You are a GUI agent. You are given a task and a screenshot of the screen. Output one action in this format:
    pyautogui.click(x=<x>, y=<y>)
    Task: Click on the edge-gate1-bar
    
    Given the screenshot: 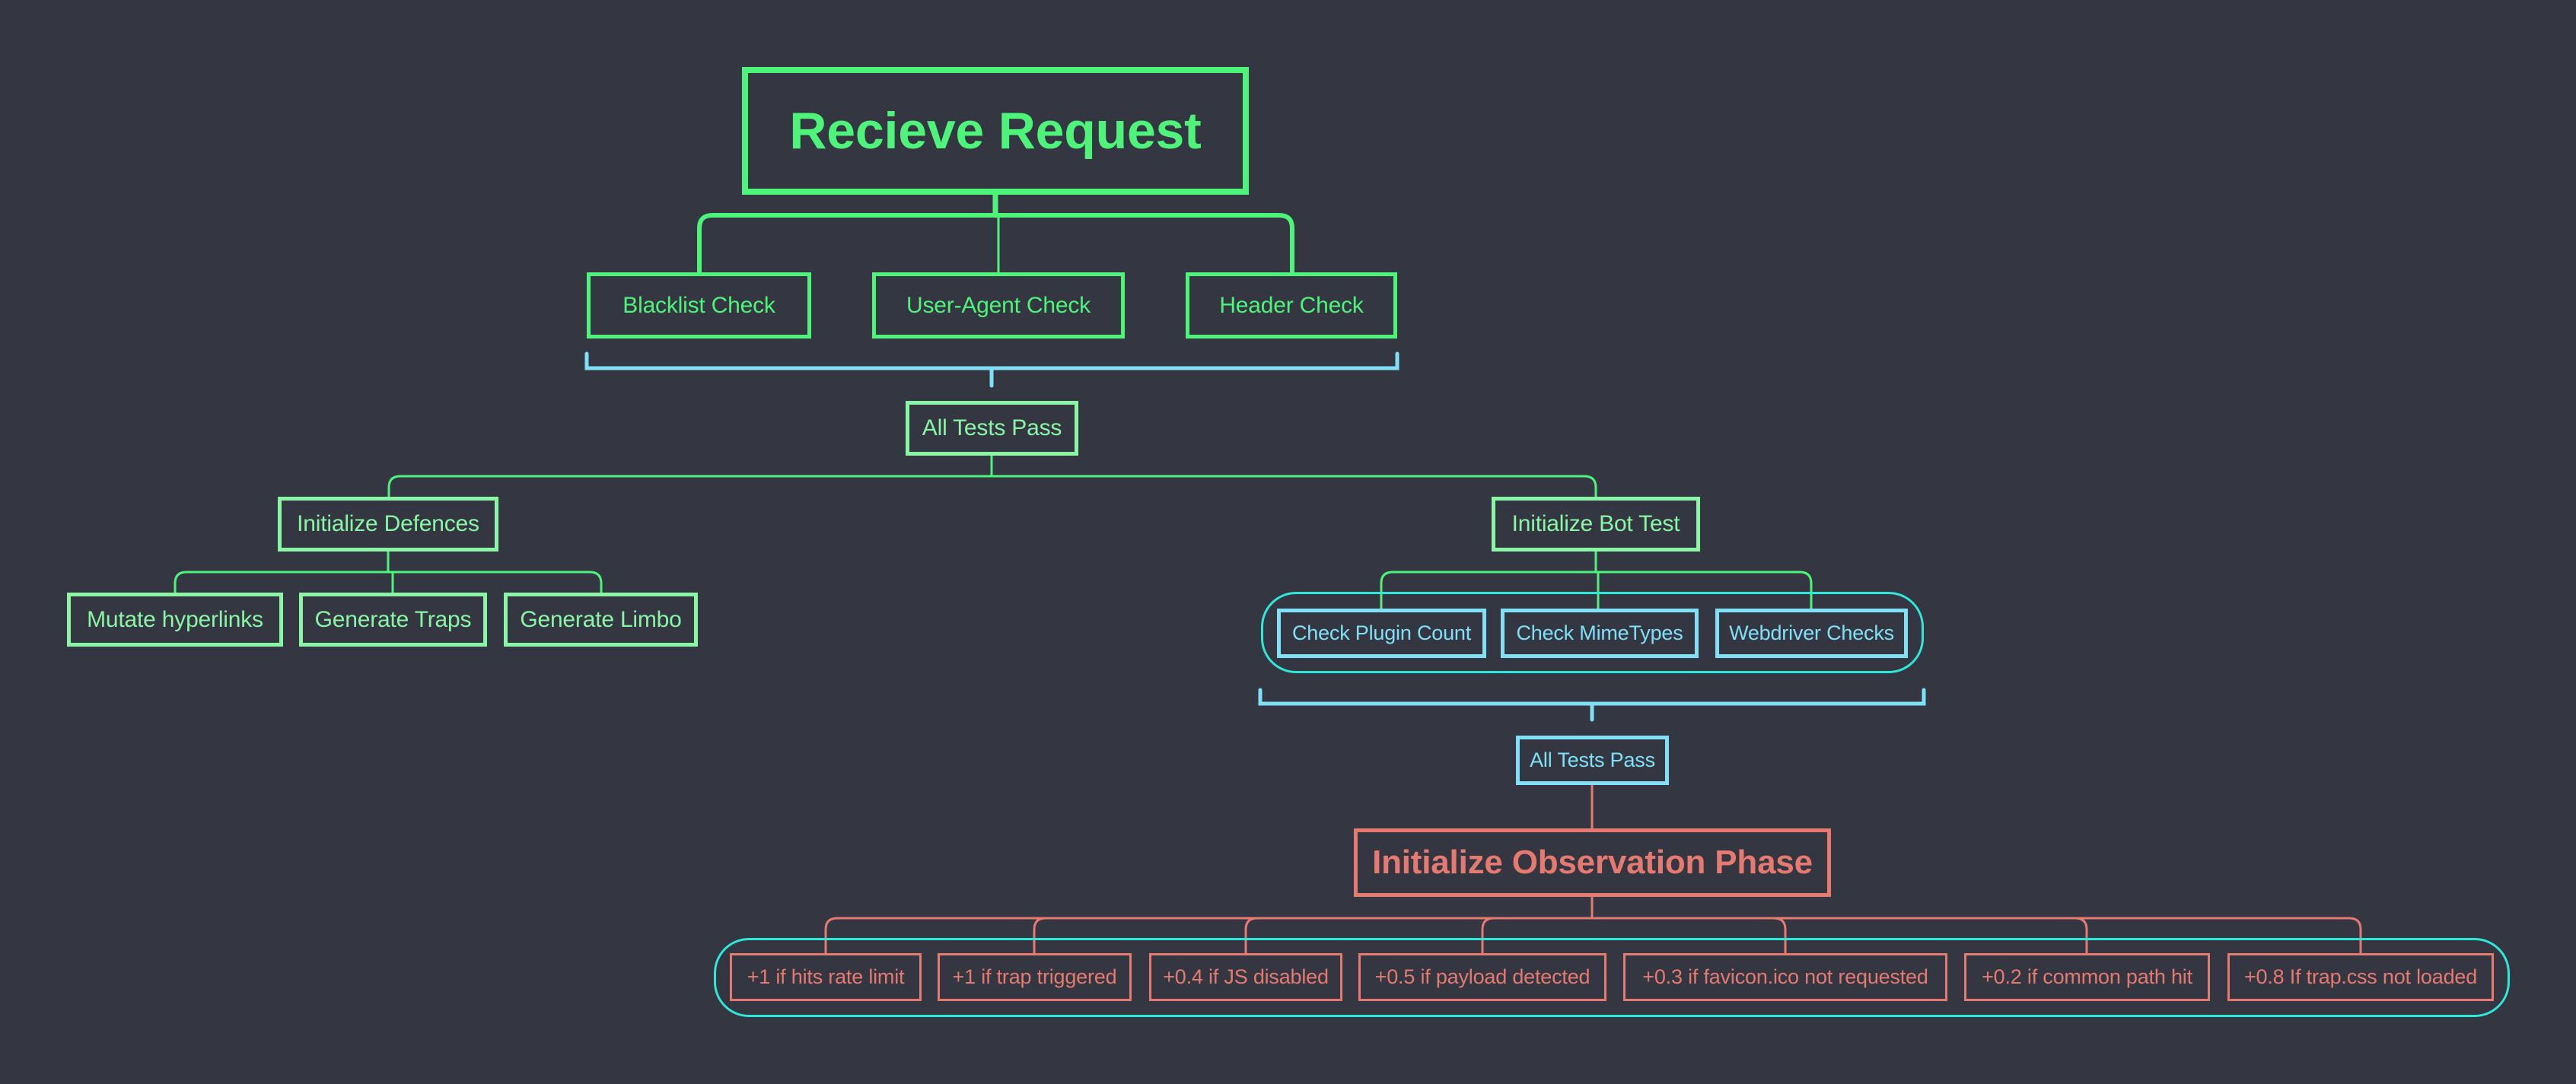 What is the action you would take?
    pyautogui.click(x=992, y=486)
    